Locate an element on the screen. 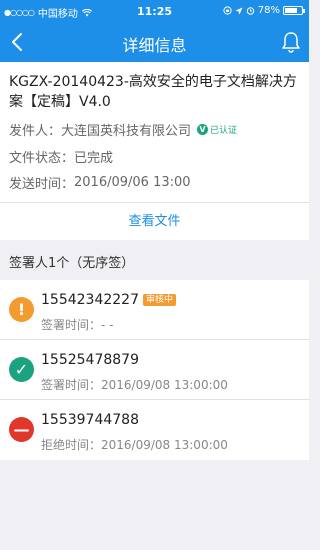 This screenshot has width=320, height=550. signer-phone: 15539744788 is located at coordinates (90, 420).